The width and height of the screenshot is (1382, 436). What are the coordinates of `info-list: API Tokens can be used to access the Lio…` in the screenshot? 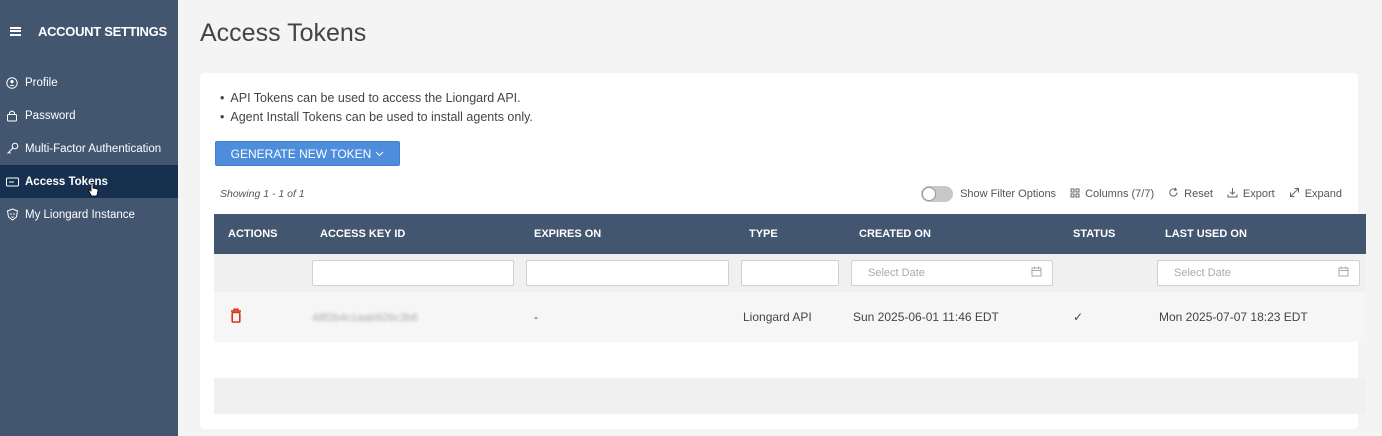 It's located at (376, 108).